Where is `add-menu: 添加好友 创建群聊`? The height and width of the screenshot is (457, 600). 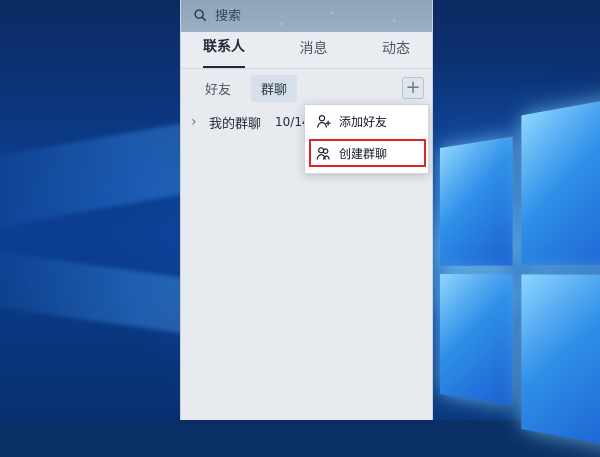 add-menu: 添加好友 创建群聊 is located at coordinates (366, 139).